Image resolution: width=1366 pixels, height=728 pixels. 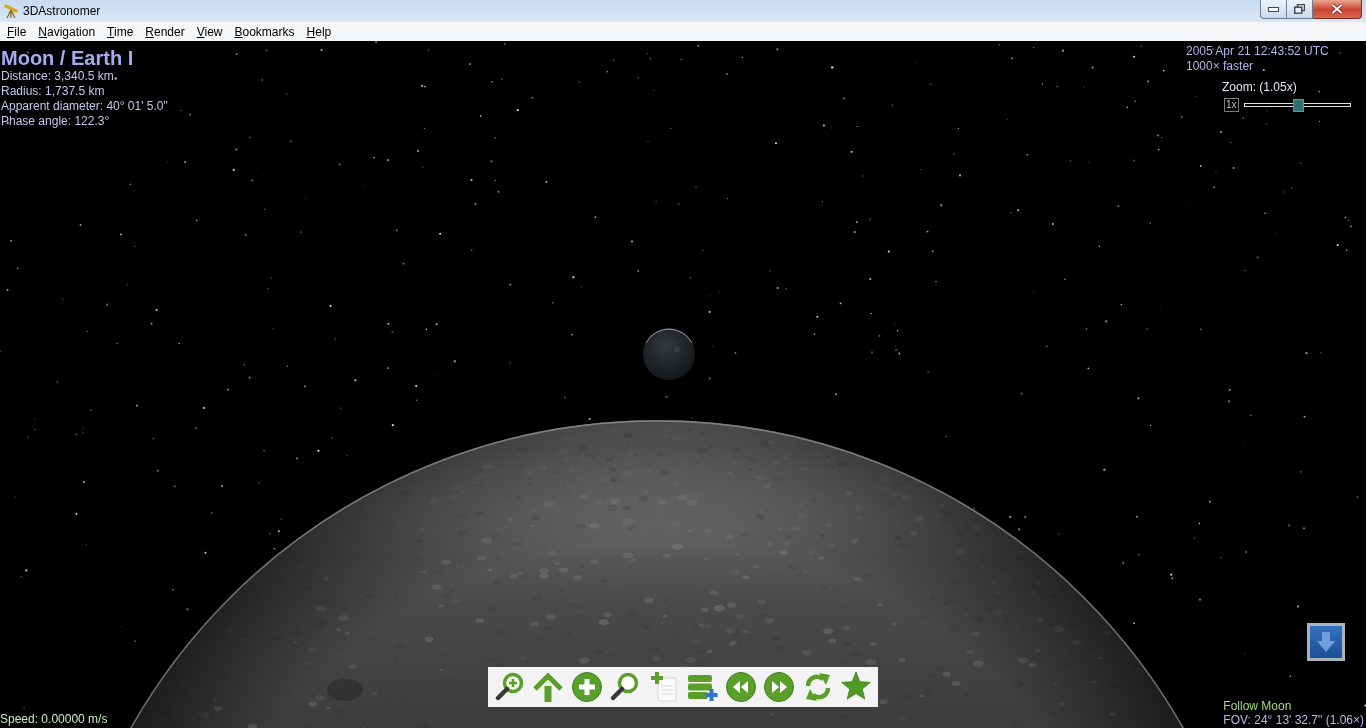 I want to click on window-title: 3DAstronomer, so click(x=62, y=11).